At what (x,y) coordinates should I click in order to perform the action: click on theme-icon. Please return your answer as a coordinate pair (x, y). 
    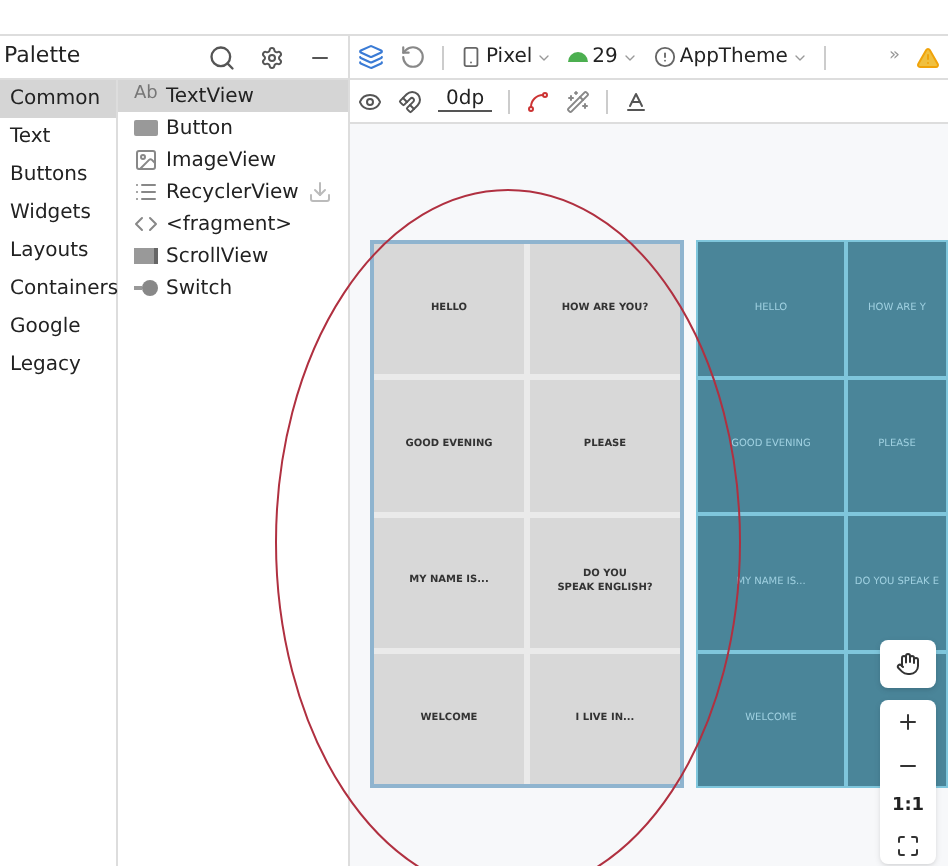
    Looking at the image, I should click on (664, 57).